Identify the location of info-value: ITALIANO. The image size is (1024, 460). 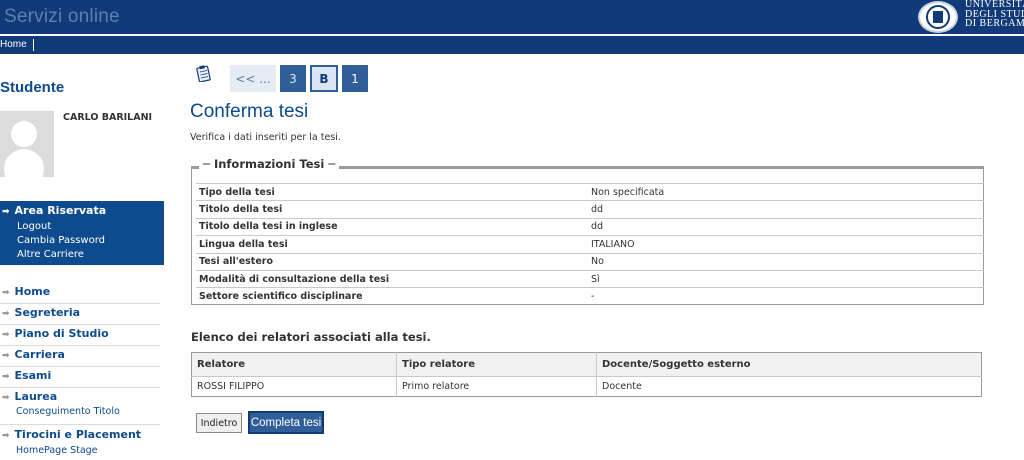
(786, 244).